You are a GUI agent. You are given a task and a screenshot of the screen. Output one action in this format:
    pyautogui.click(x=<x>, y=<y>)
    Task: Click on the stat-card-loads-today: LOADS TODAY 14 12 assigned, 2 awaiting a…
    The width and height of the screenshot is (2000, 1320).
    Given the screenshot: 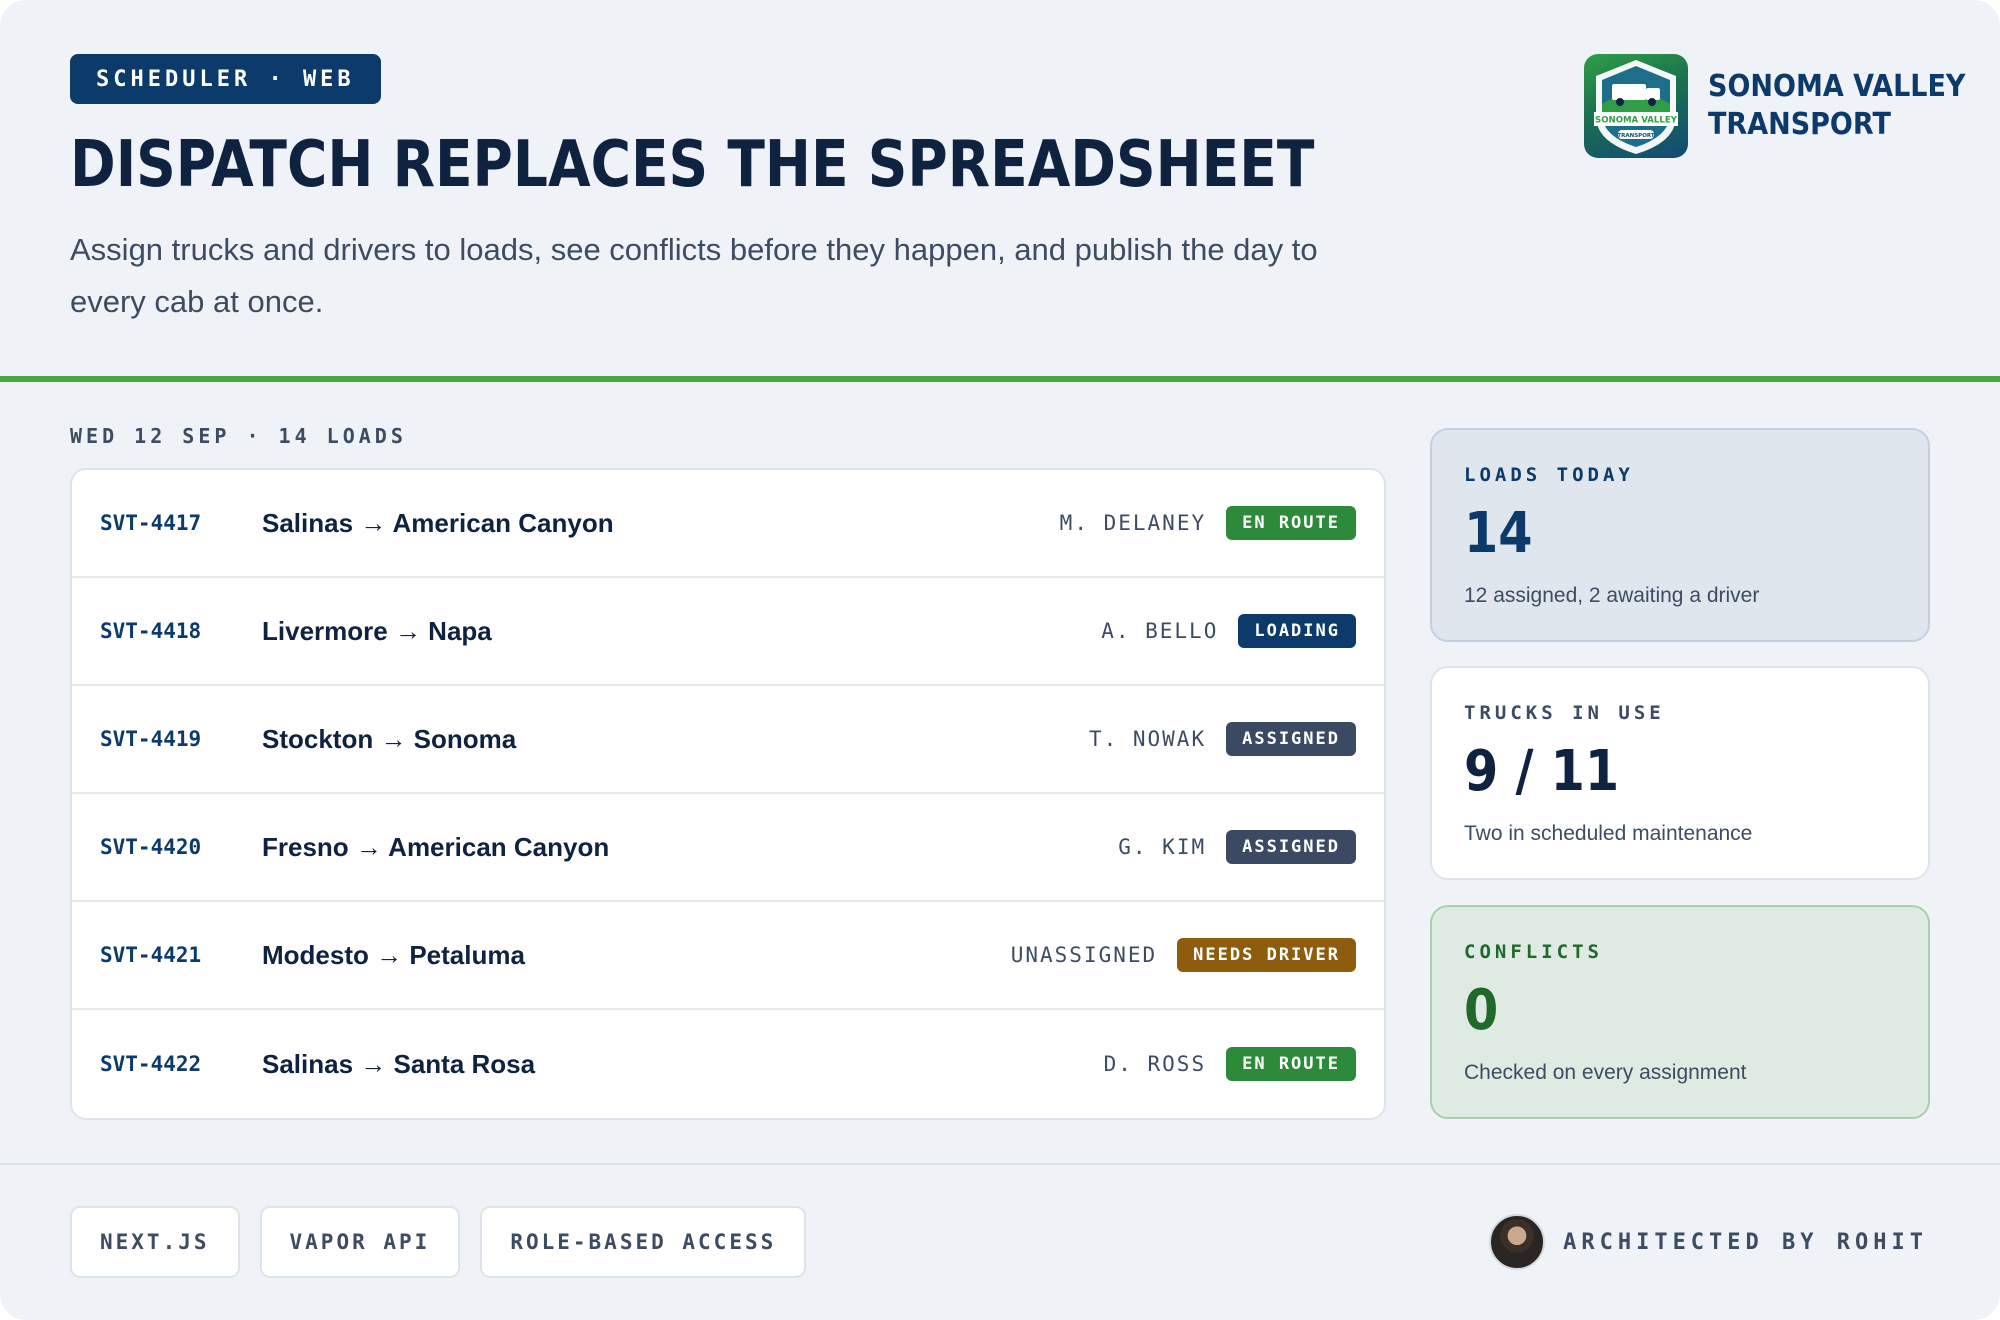 What is the action you would take?
    pyautogui.click(x=1680, y=535)
    